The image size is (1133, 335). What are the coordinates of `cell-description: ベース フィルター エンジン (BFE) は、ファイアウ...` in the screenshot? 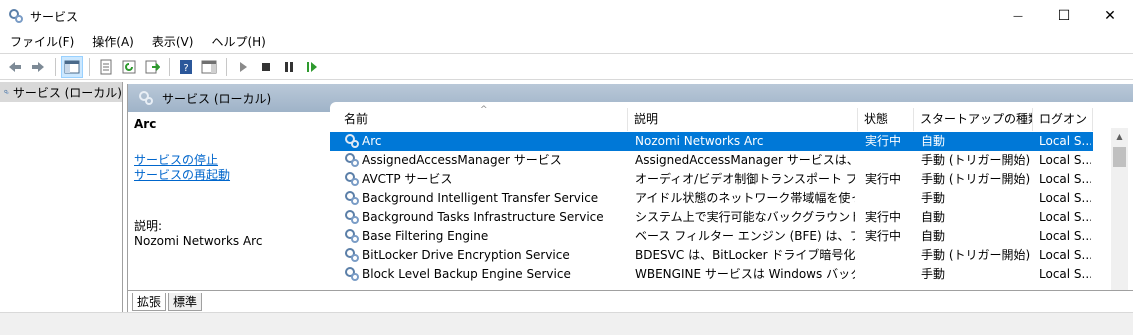 It's located at (745, 236).